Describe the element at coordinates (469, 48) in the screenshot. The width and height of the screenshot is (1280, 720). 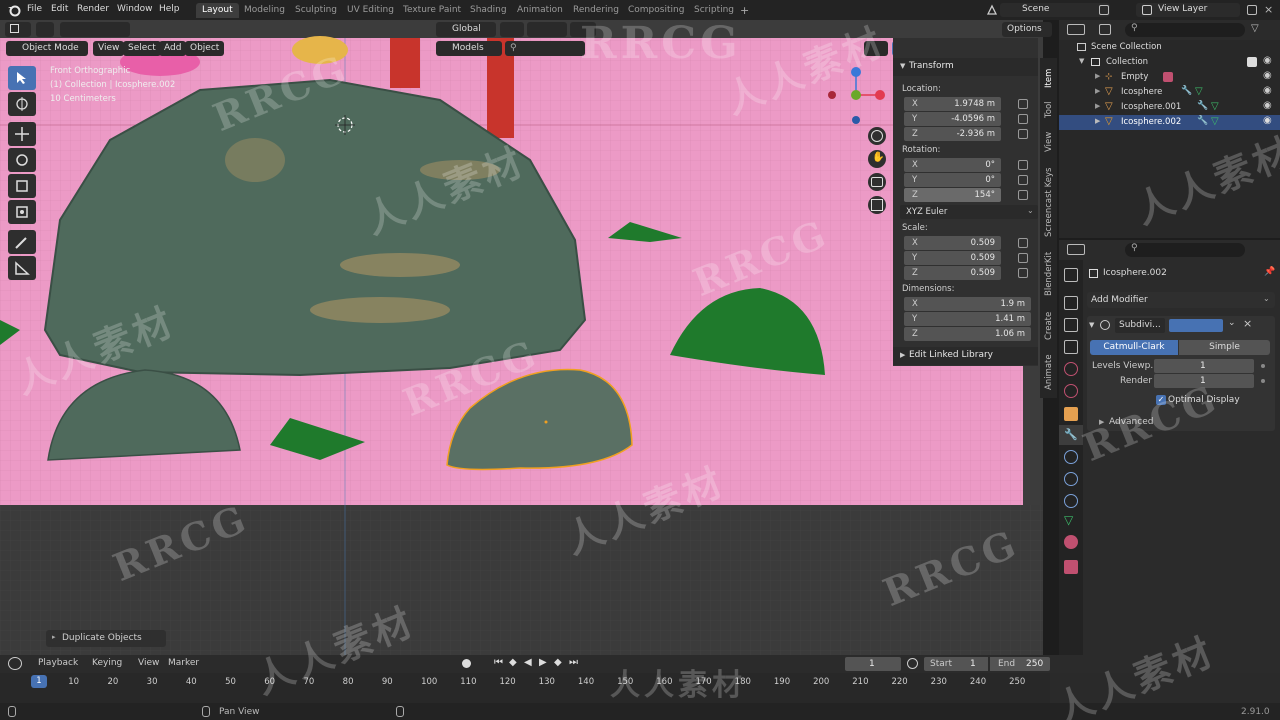
I see `collection-filter-dropdown: Models` at that location.